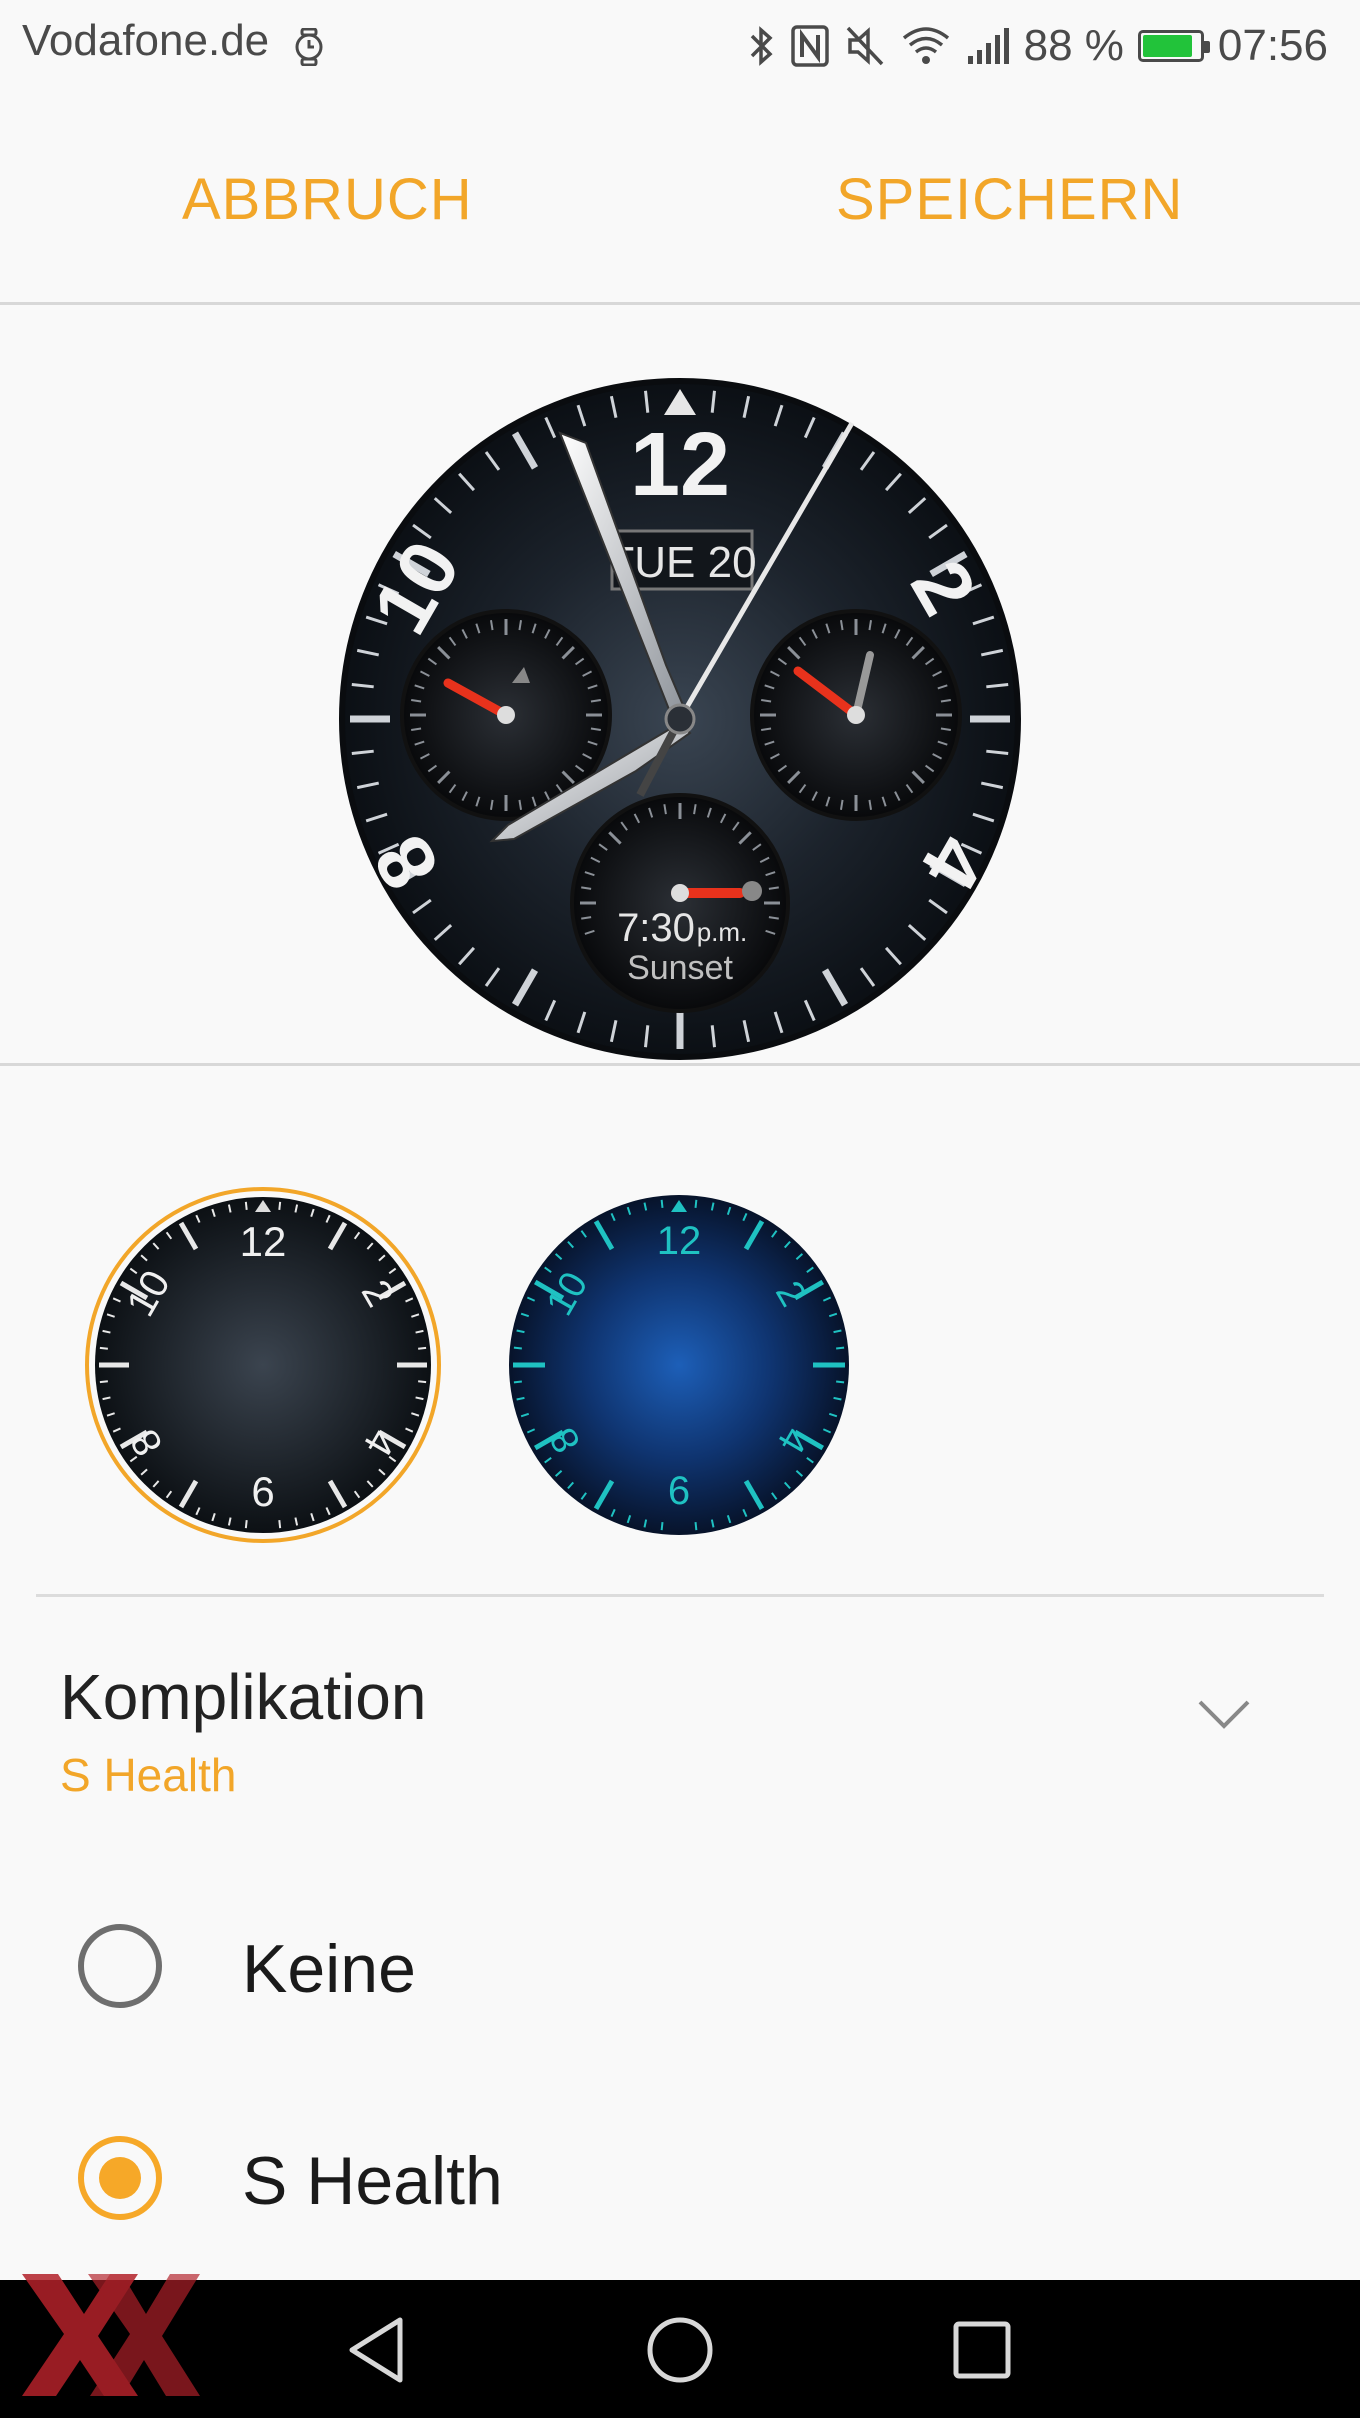  What do you see at coordinates (982, 2350) in the screenshot?
I see `recent-apps-icon` at bounding box center [982, 2350].